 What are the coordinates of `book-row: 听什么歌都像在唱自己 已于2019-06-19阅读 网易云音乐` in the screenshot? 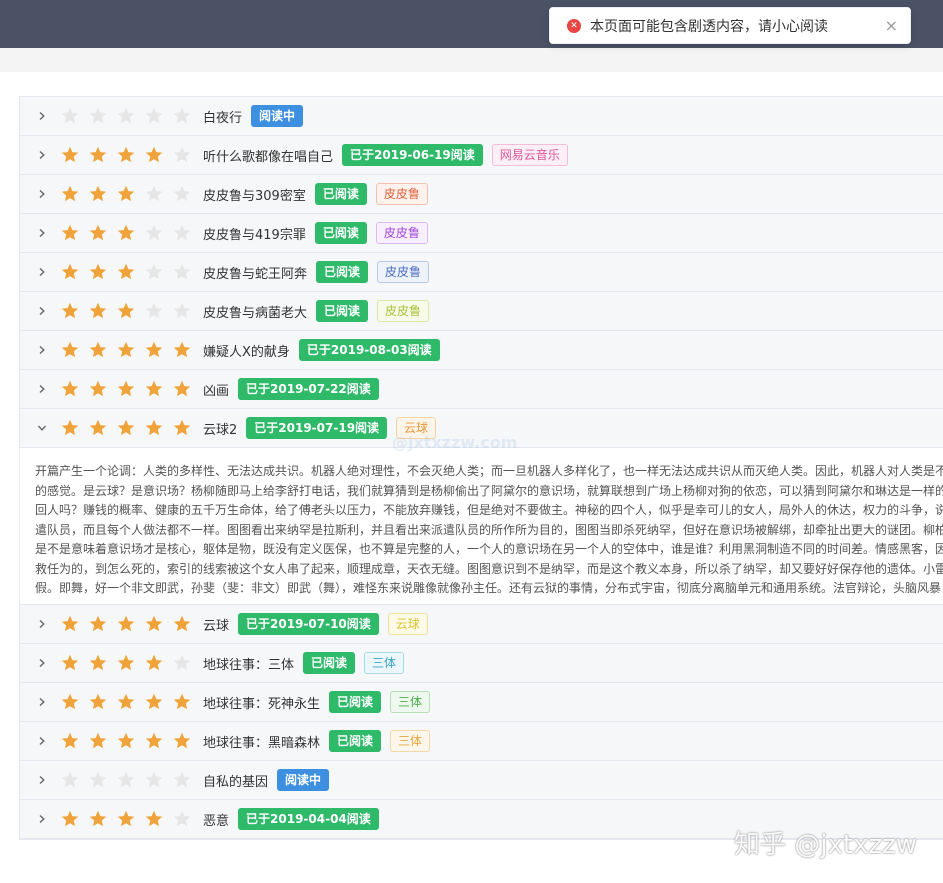 It's located at (481, 155).